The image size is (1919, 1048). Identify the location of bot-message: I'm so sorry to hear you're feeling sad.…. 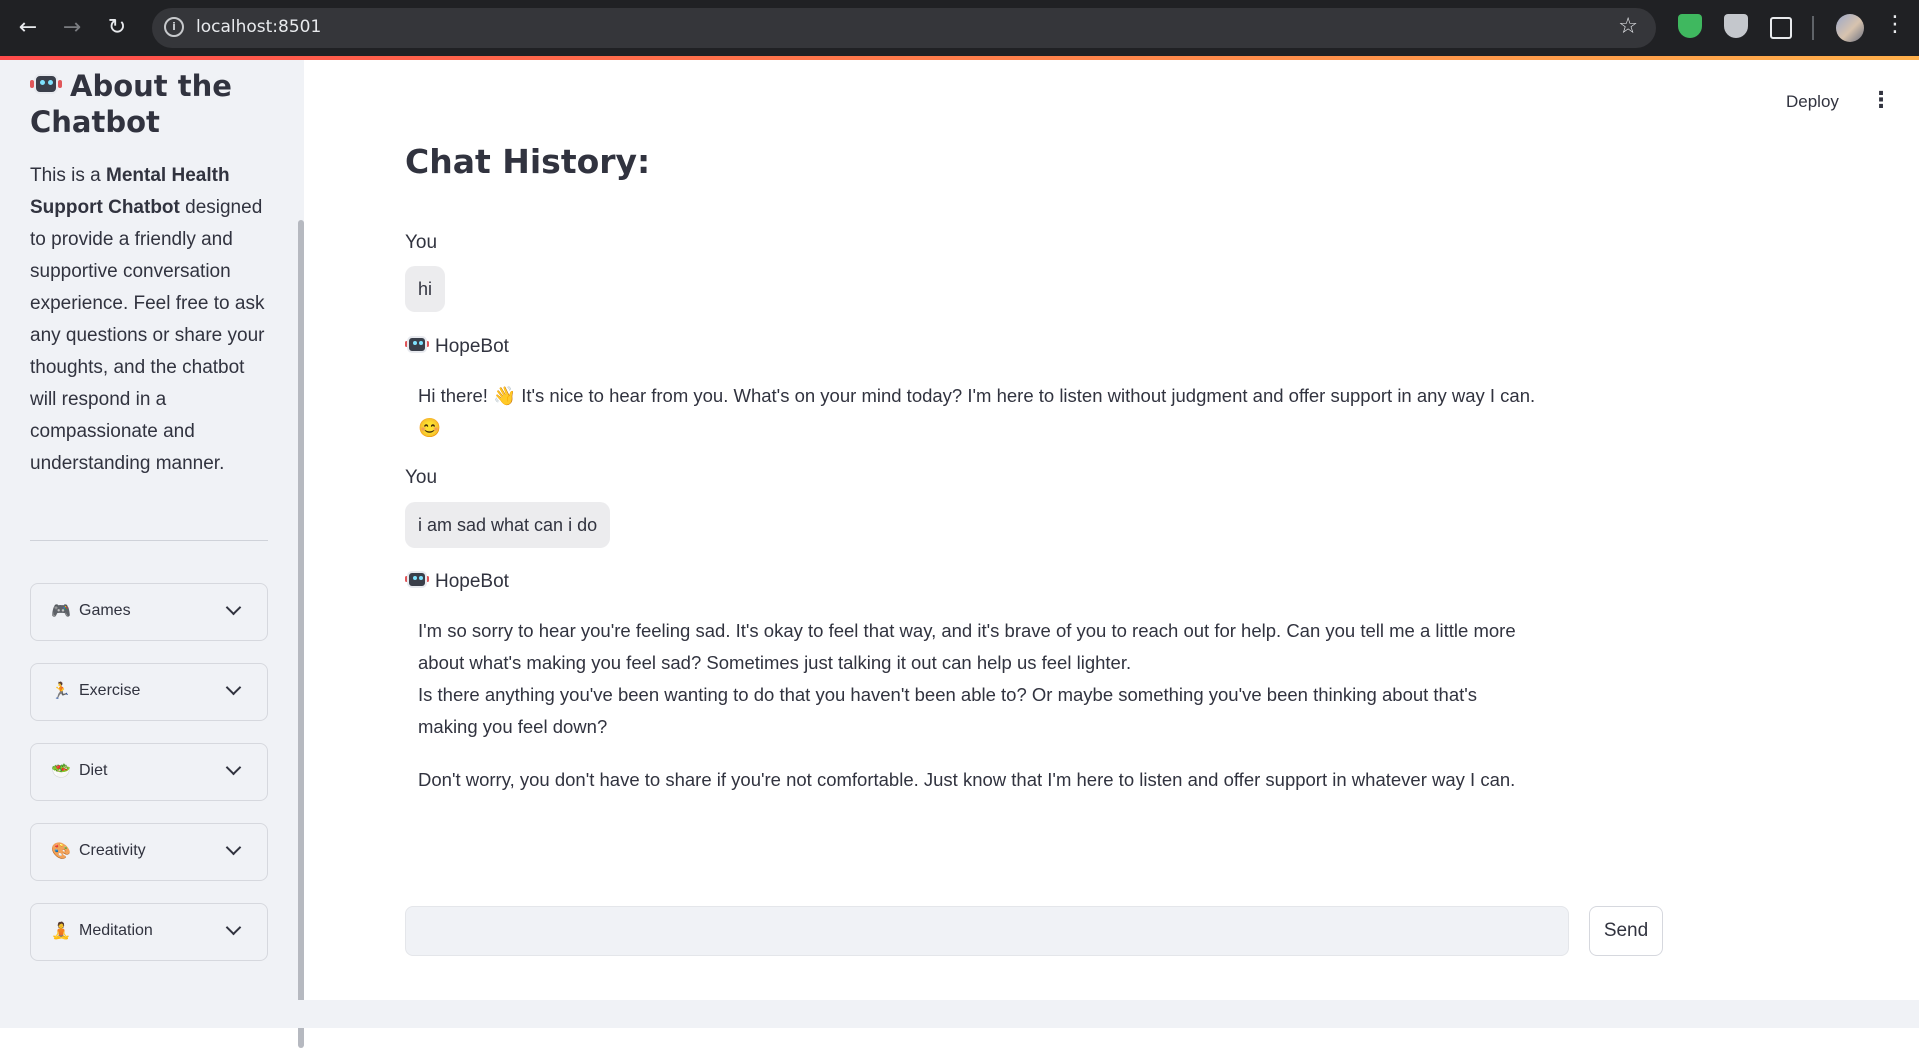
(978, 705).